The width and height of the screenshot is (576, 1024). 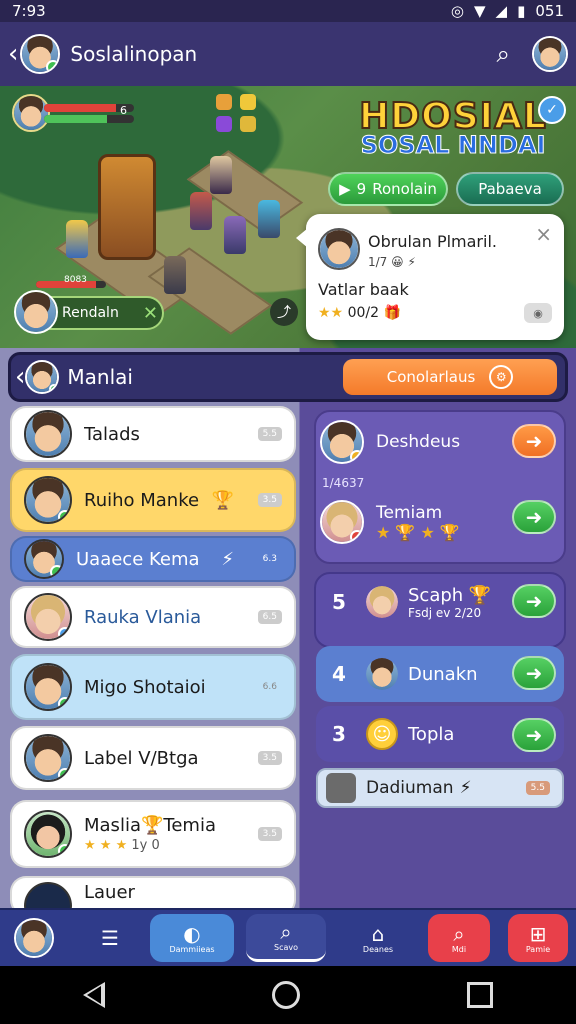 What do you see at coordinates (552, 110) in the screenshot?
I see `verified-badge-icon: ✓` at bounding box center [552, 110].